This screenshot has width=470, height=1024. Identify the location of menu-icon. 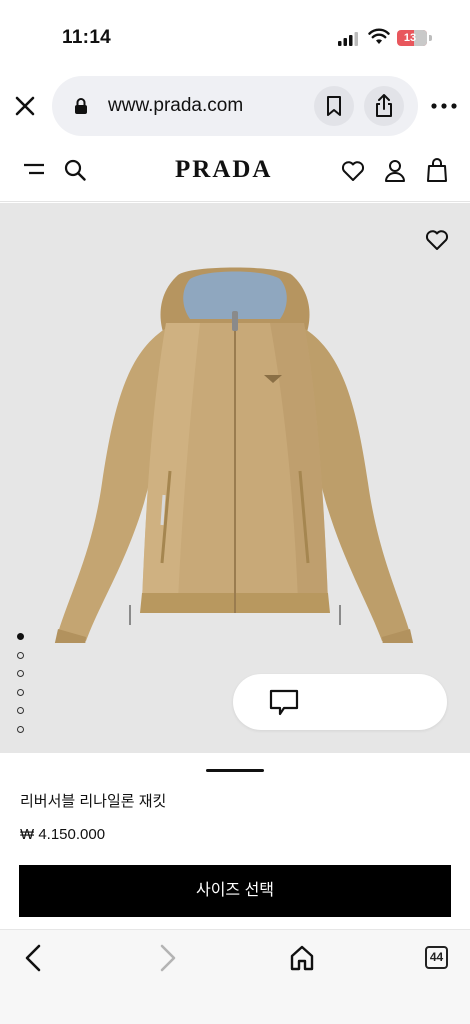
(34, 169).